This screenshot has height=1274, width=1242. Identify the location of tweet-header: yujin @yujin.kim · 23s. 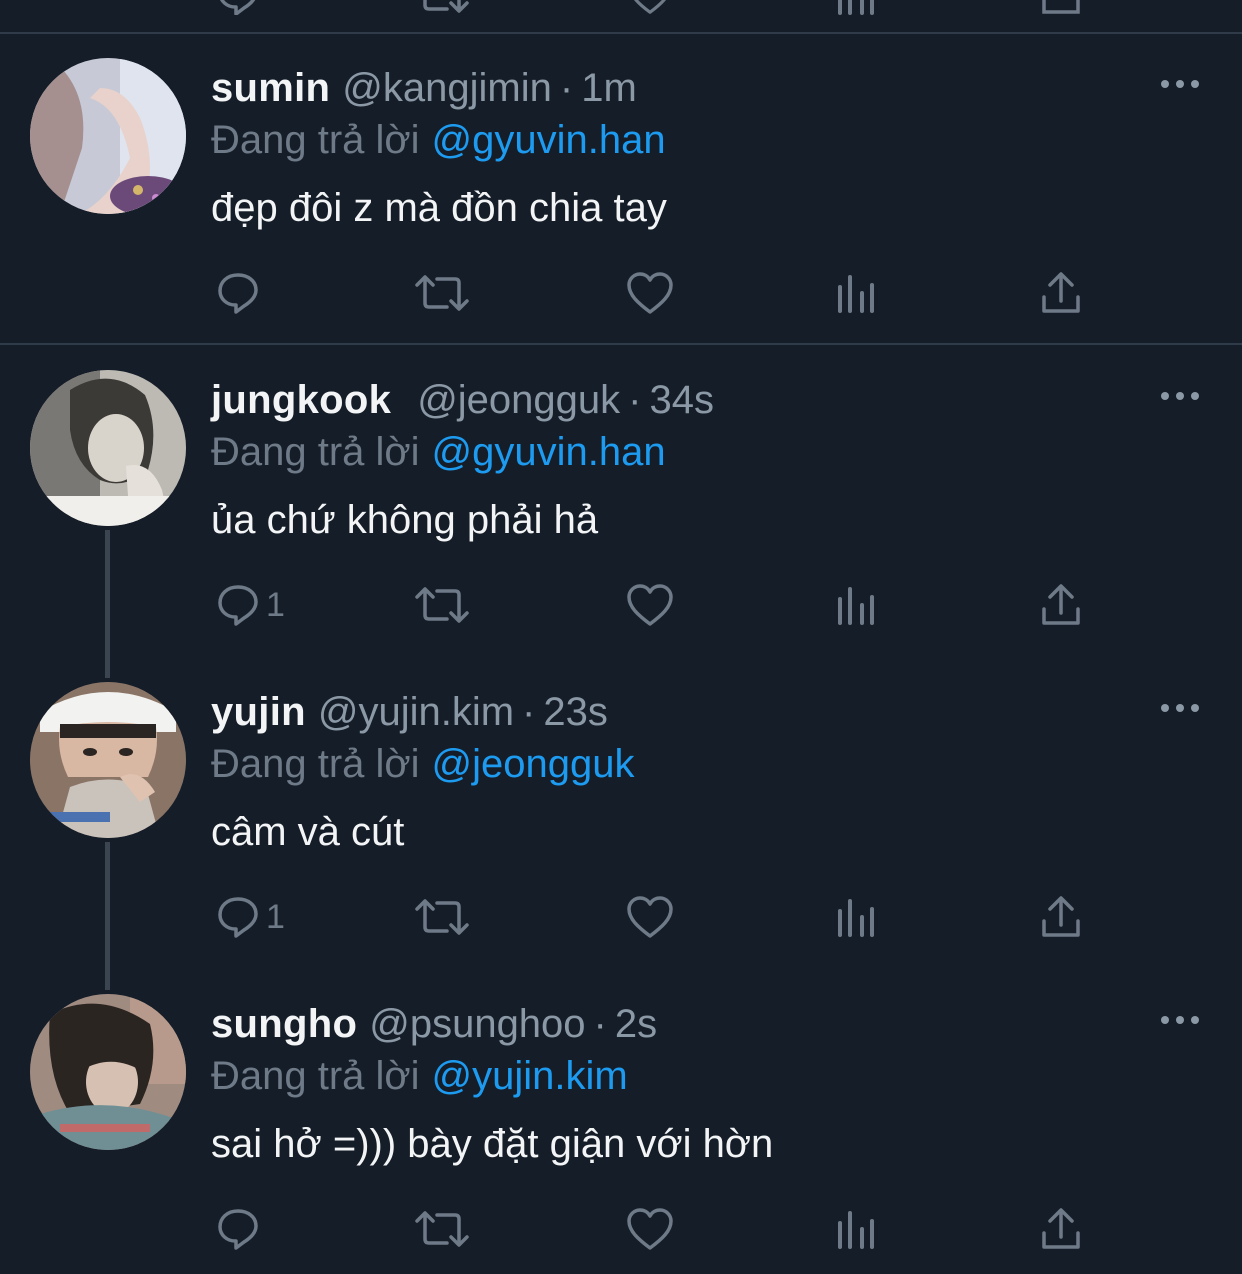
(409, 712).